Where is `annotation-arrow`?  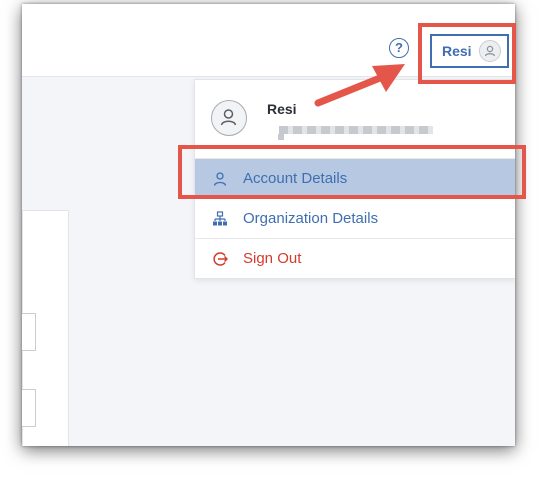 annotation-arrow is located at coordinates (359, 85).